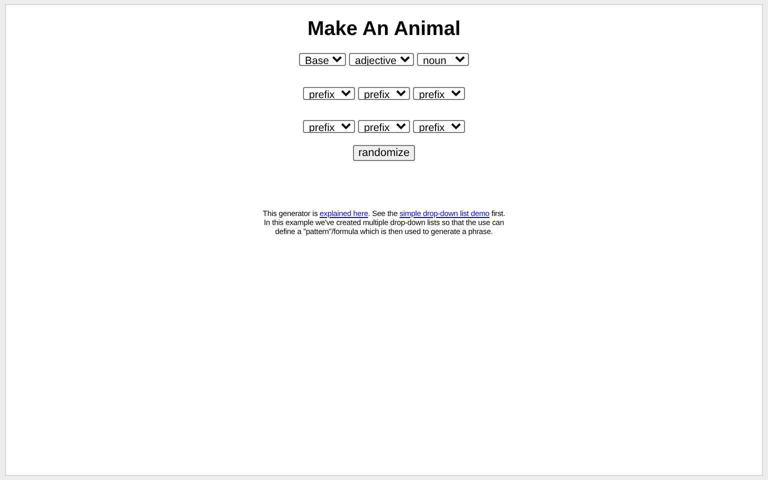 The image size is (768, 480). Describe the element at coordinates (322, 59) in the screenshot. I see `dropdown: Base` at that location.